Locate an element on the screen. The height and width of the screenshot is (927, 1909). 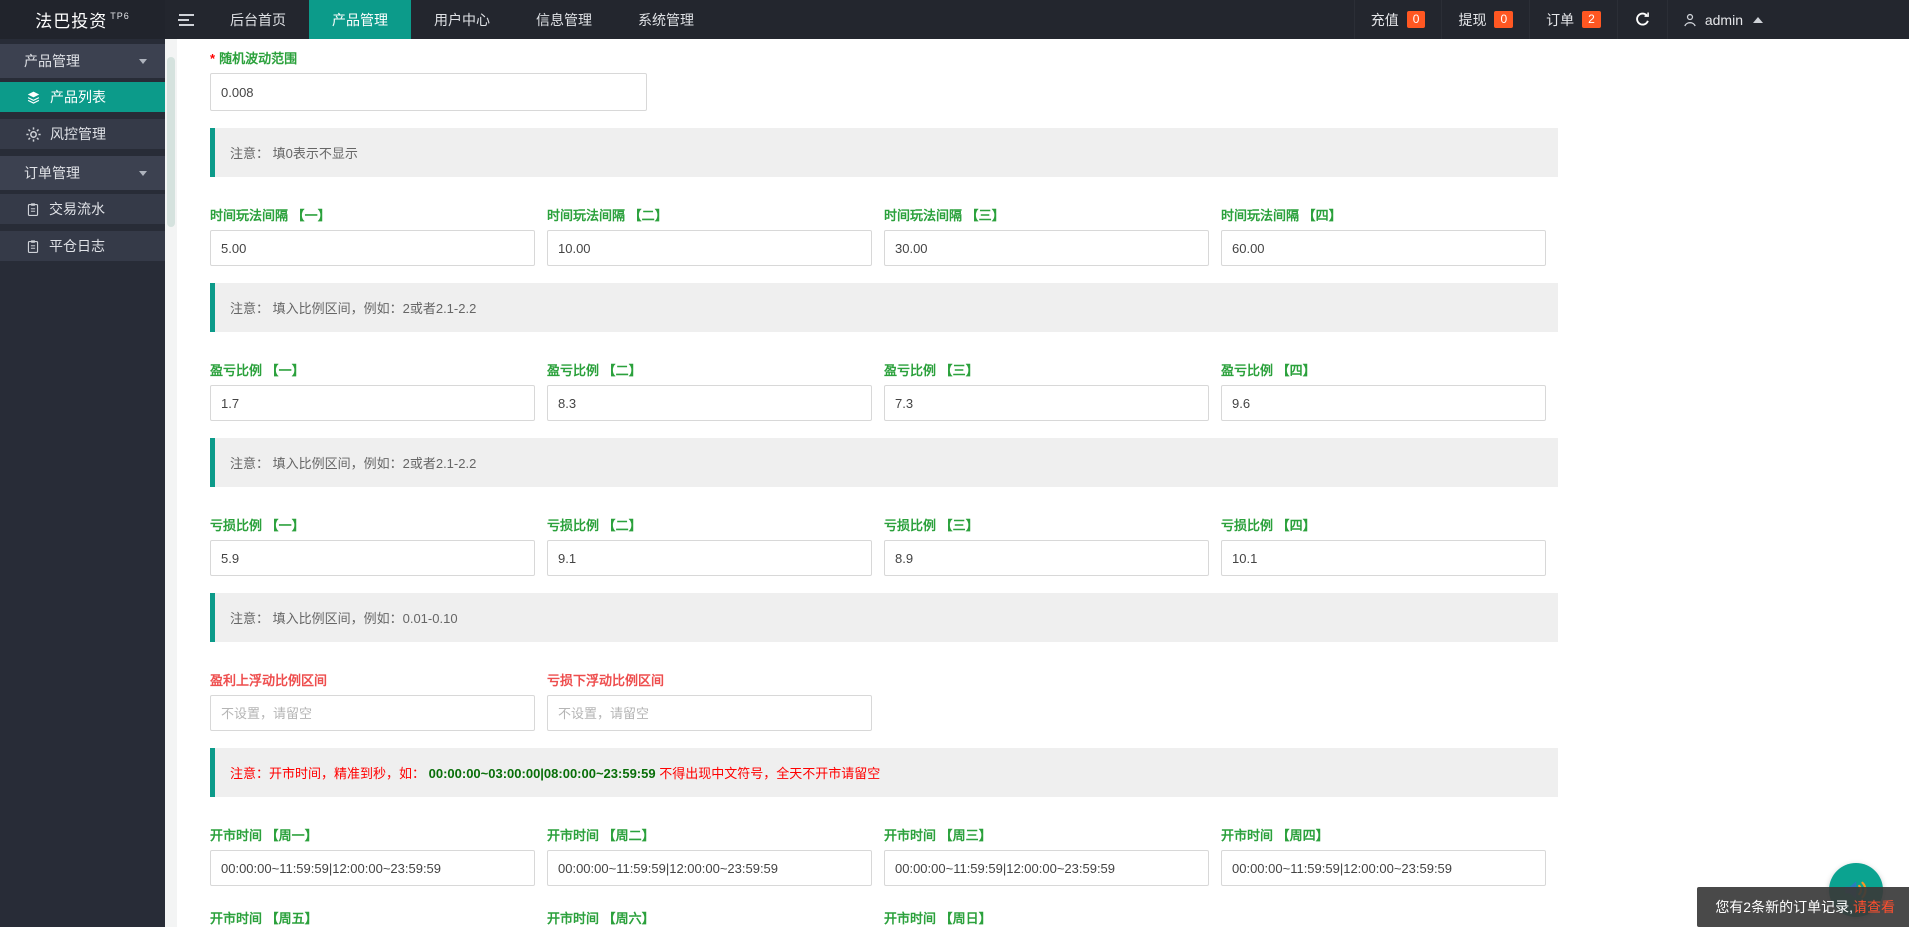
user-icon is located at coordinates (1690, 19).